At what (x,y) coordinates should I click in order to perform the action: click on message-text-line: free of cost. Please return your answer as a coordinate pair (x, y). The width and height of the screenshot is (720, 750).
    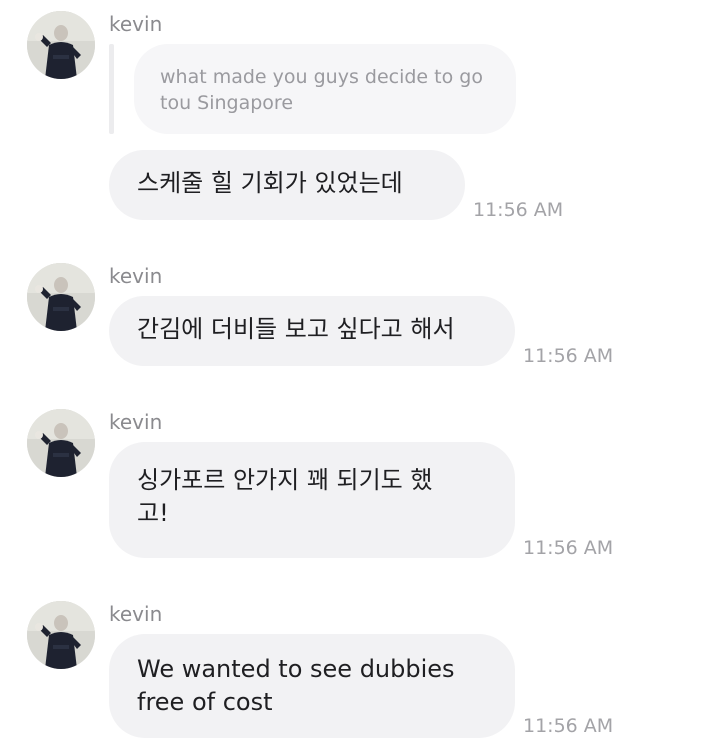
    Looking at the image, I should click on (205, 702).